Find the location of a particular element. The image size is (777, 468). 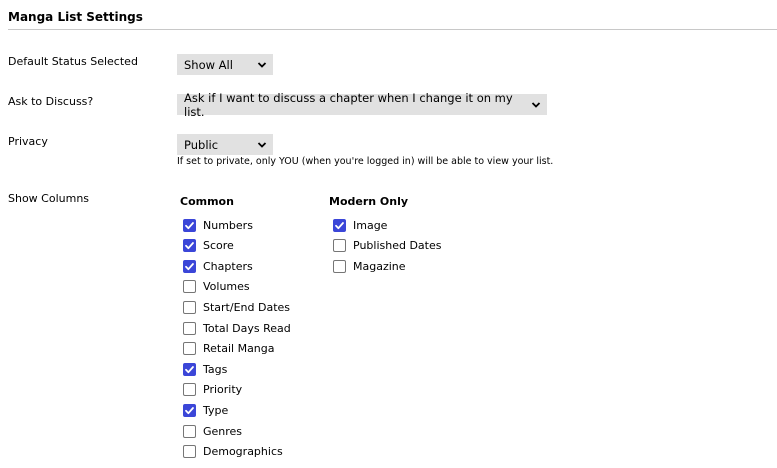

modern-image-row: Image is located at coordinates (360, 225).